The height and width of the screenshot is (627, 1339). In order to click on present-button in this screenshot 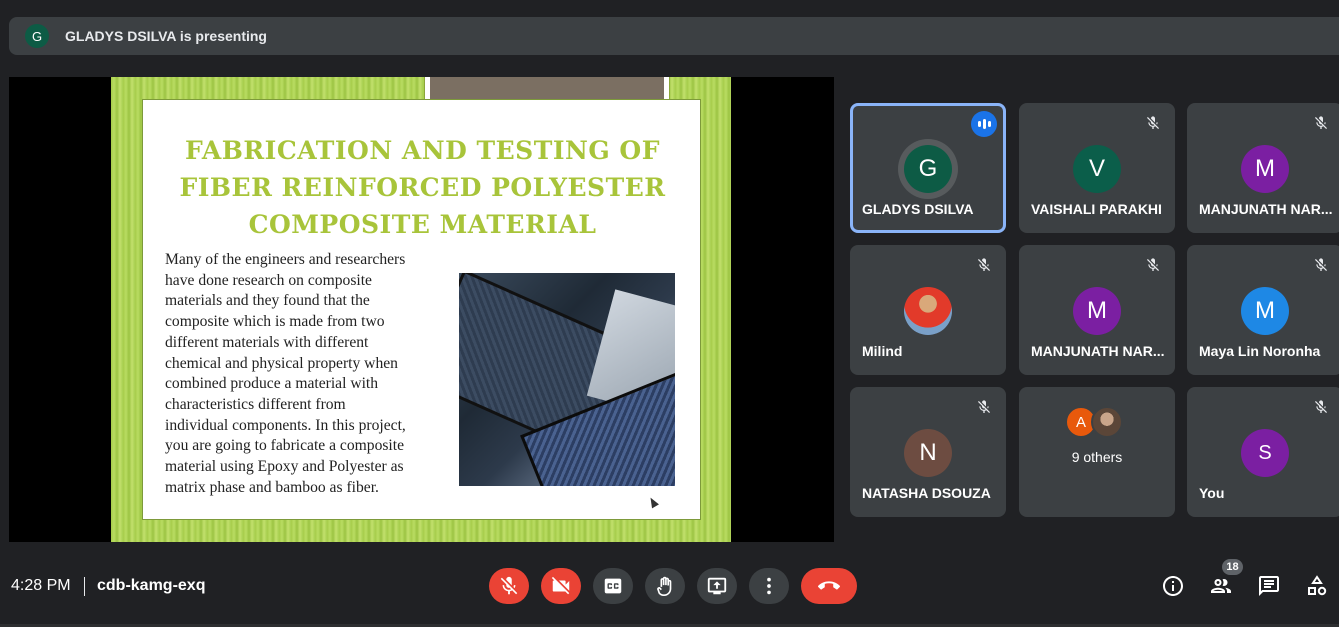, I will do `click(717, 586)`.